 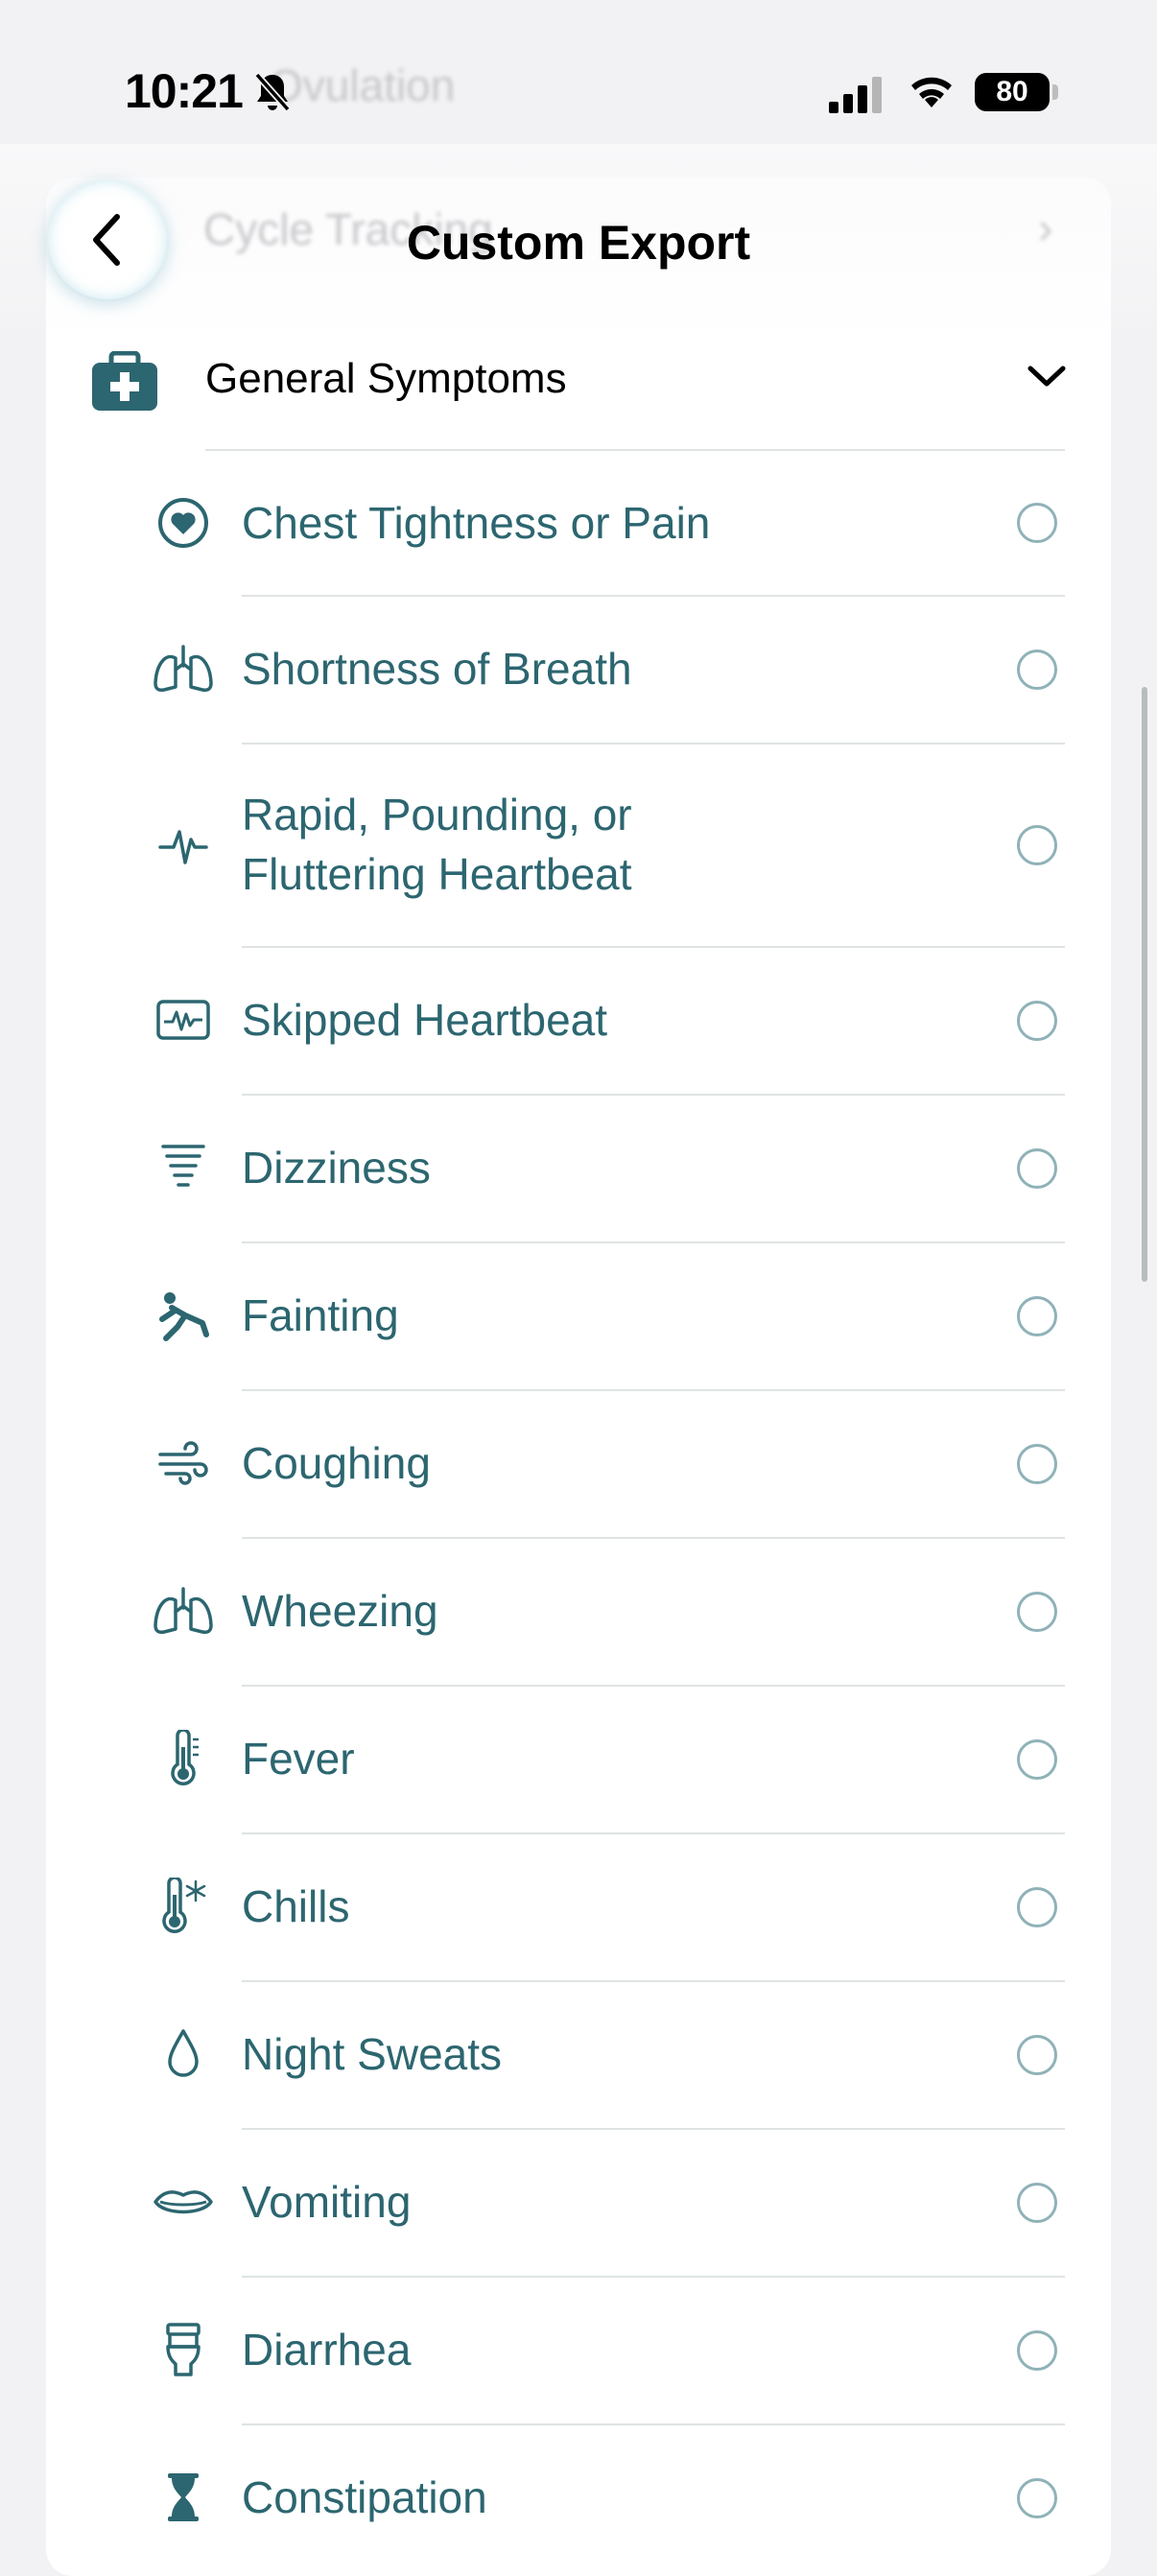 I want to click on status-bar: Ovulation 10:21 80, so click(x=578, y=91).